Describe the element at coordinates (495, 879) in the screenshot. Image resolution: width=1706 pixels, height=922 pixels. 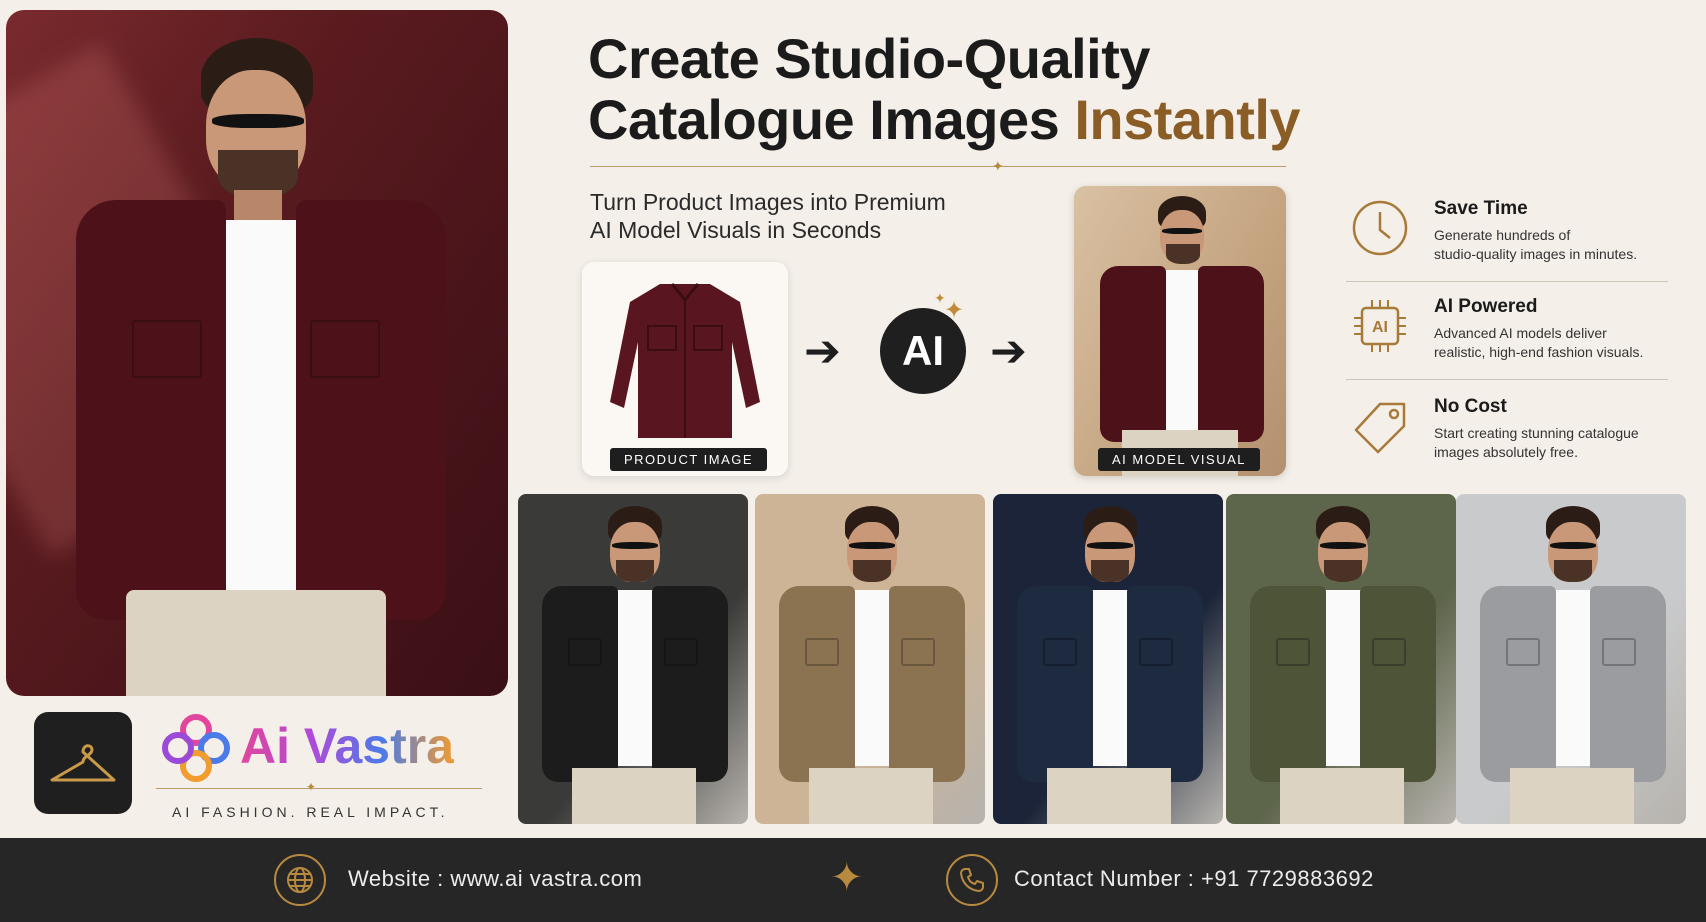
I see `website-link: Website : www.ai vastra.com` at that location.